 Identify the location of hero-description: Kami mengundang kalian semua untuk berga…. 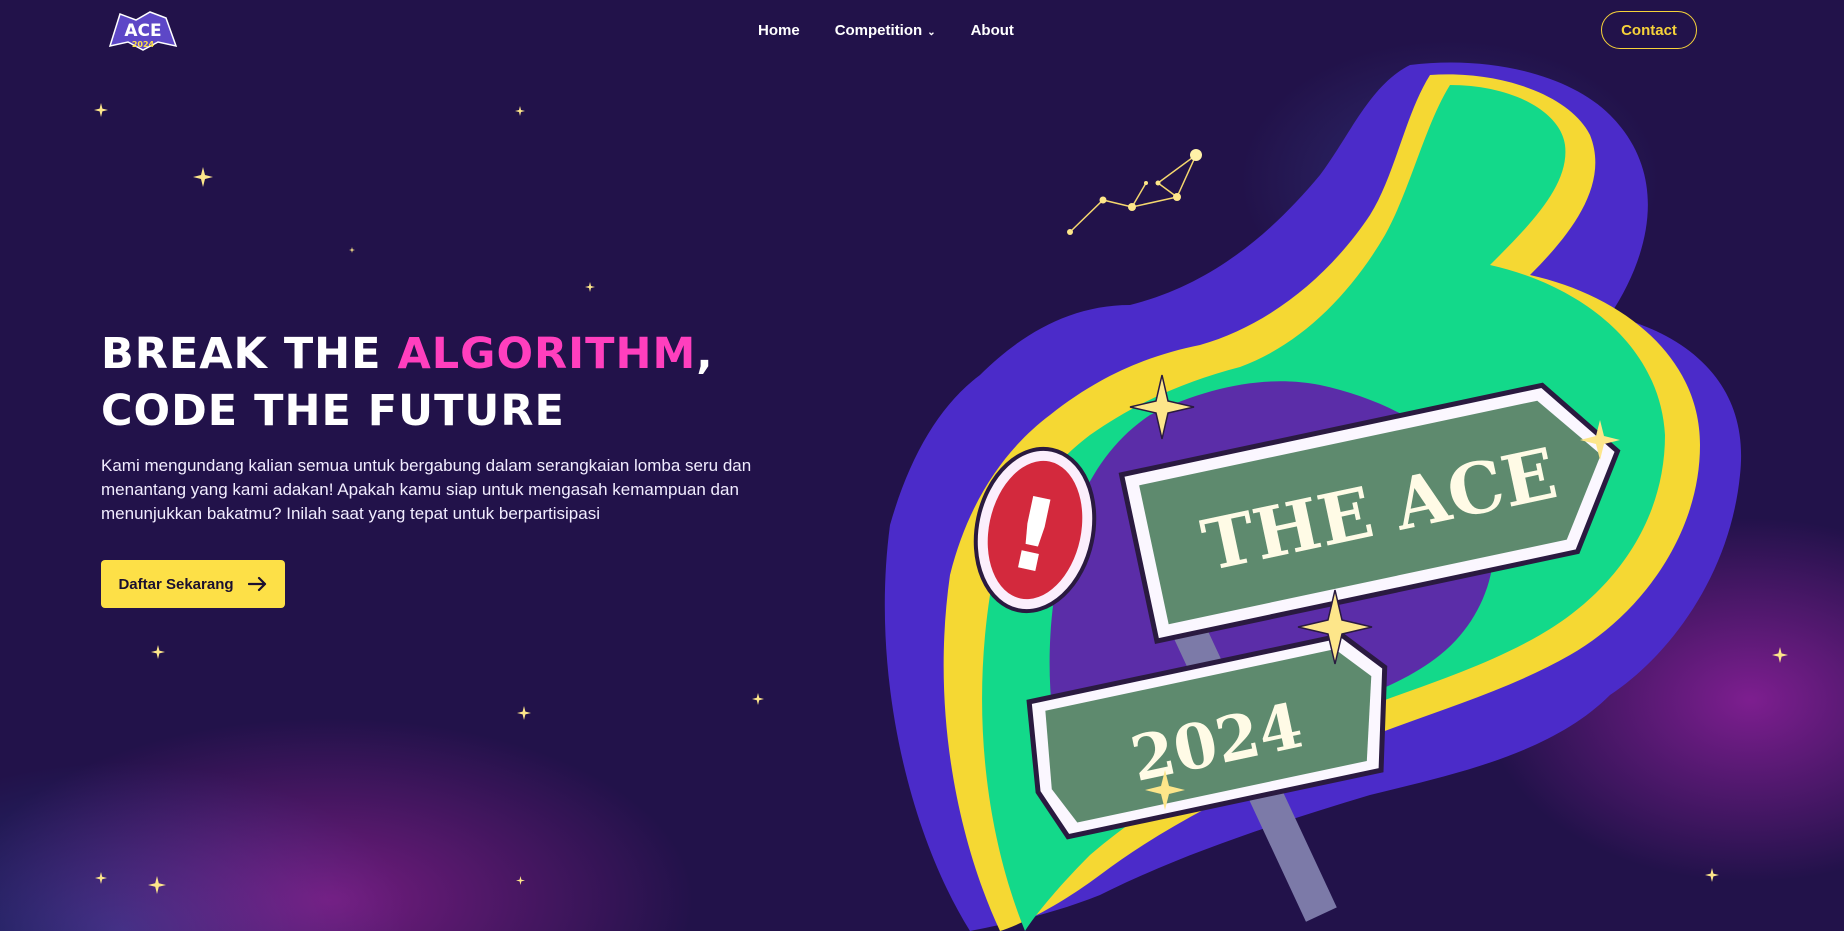
(426, 489).